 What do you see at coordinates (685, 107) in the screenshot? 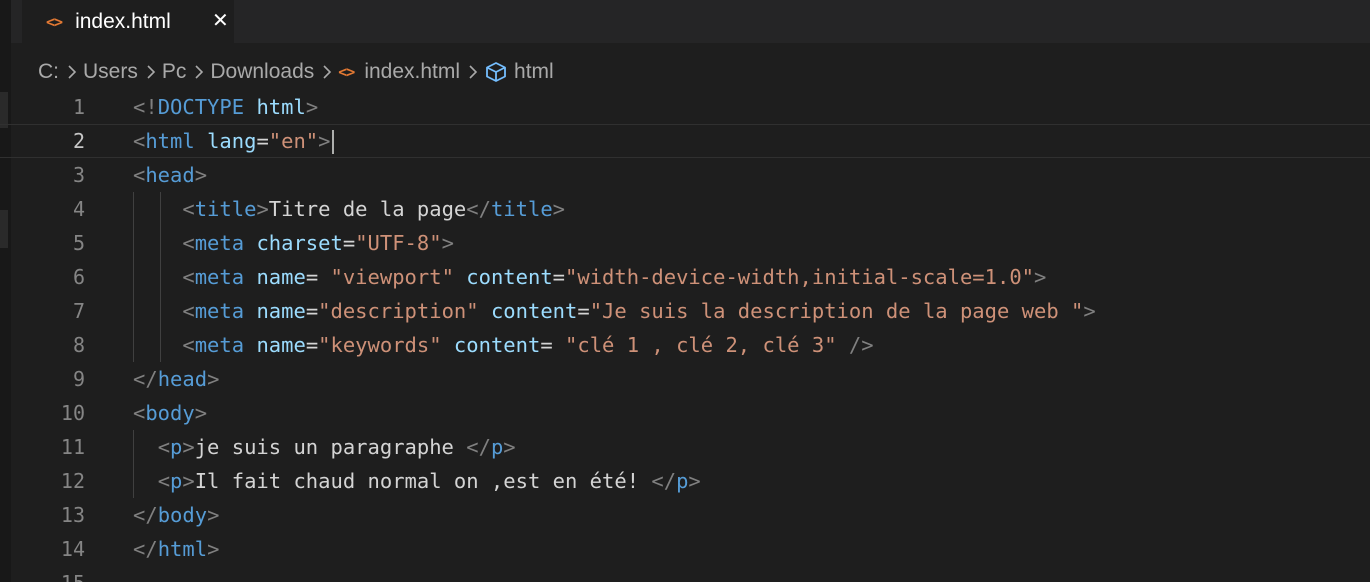
I see `code-line: 1 <!DOCTYPE html>` at bounding box center [685, 107].